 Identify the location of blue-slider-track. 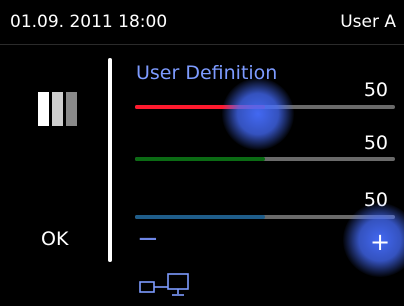
(265, 217).